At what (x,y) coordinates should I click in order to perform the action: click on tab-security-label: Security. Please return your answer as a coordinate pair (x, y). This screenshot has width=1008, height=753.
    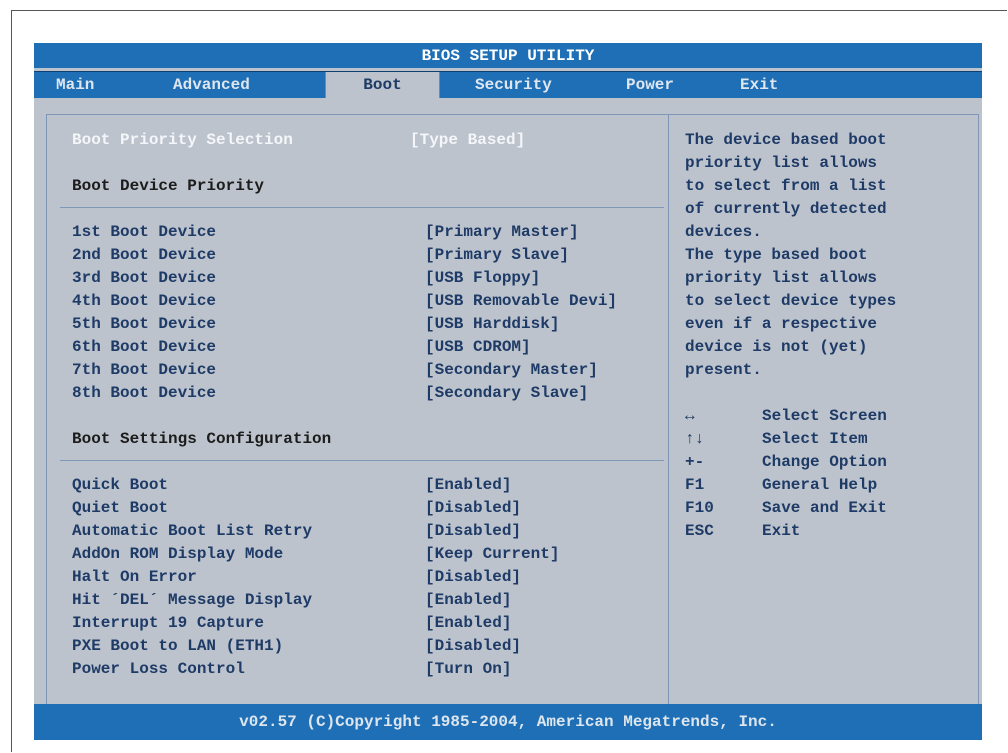
    Looking at the image, I should click on (513, 85).